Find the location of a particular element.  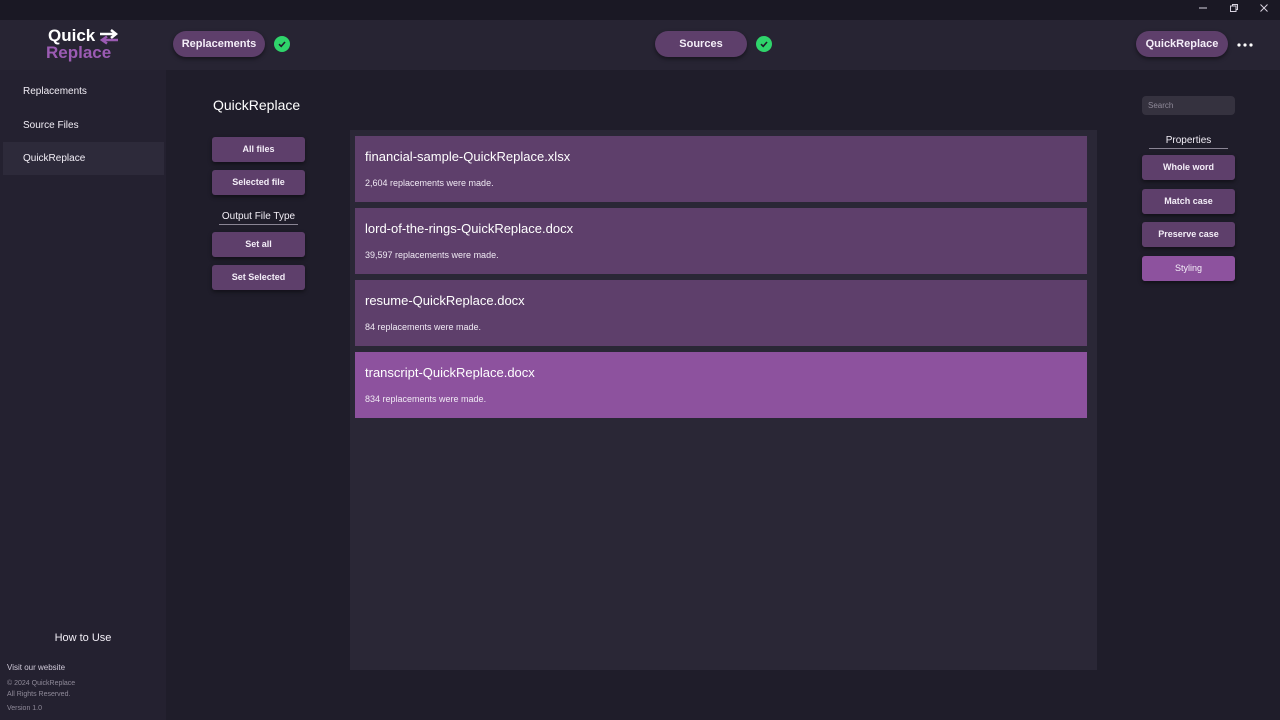

sources-status-button: Sources is located at coordinates (701, 44).